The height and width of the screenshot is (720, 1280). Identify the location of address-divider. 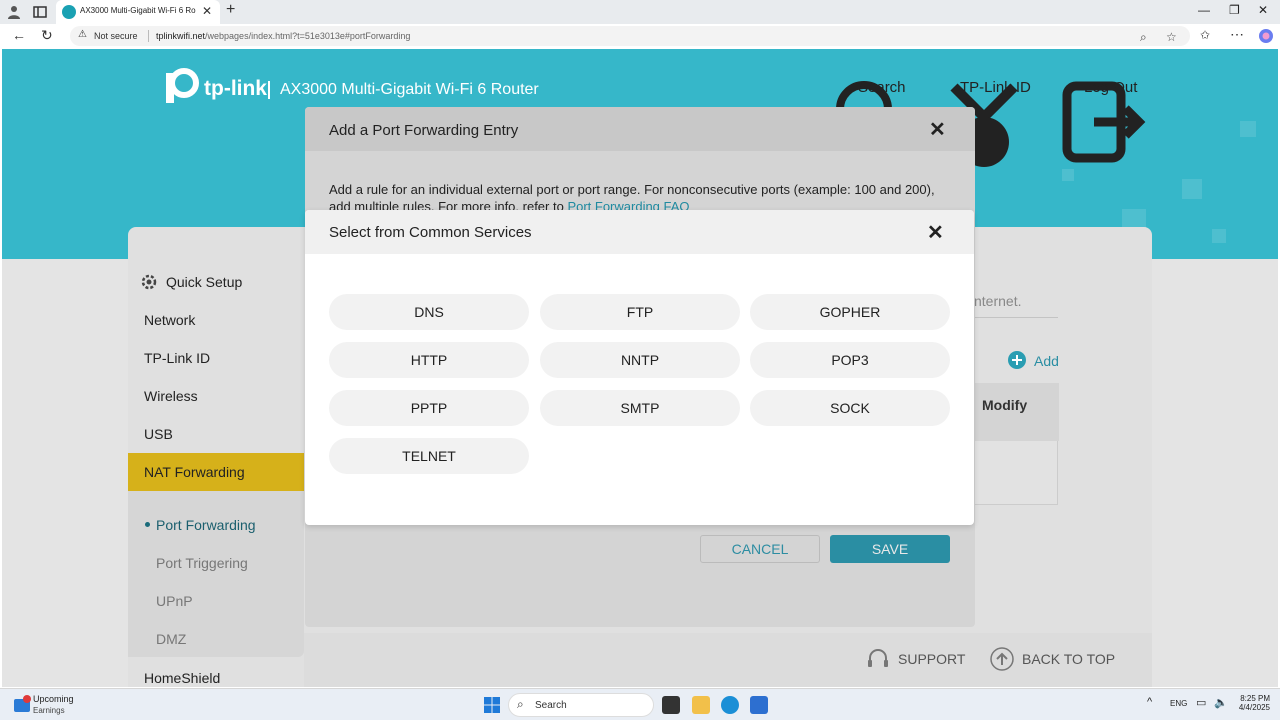
(148, 36).